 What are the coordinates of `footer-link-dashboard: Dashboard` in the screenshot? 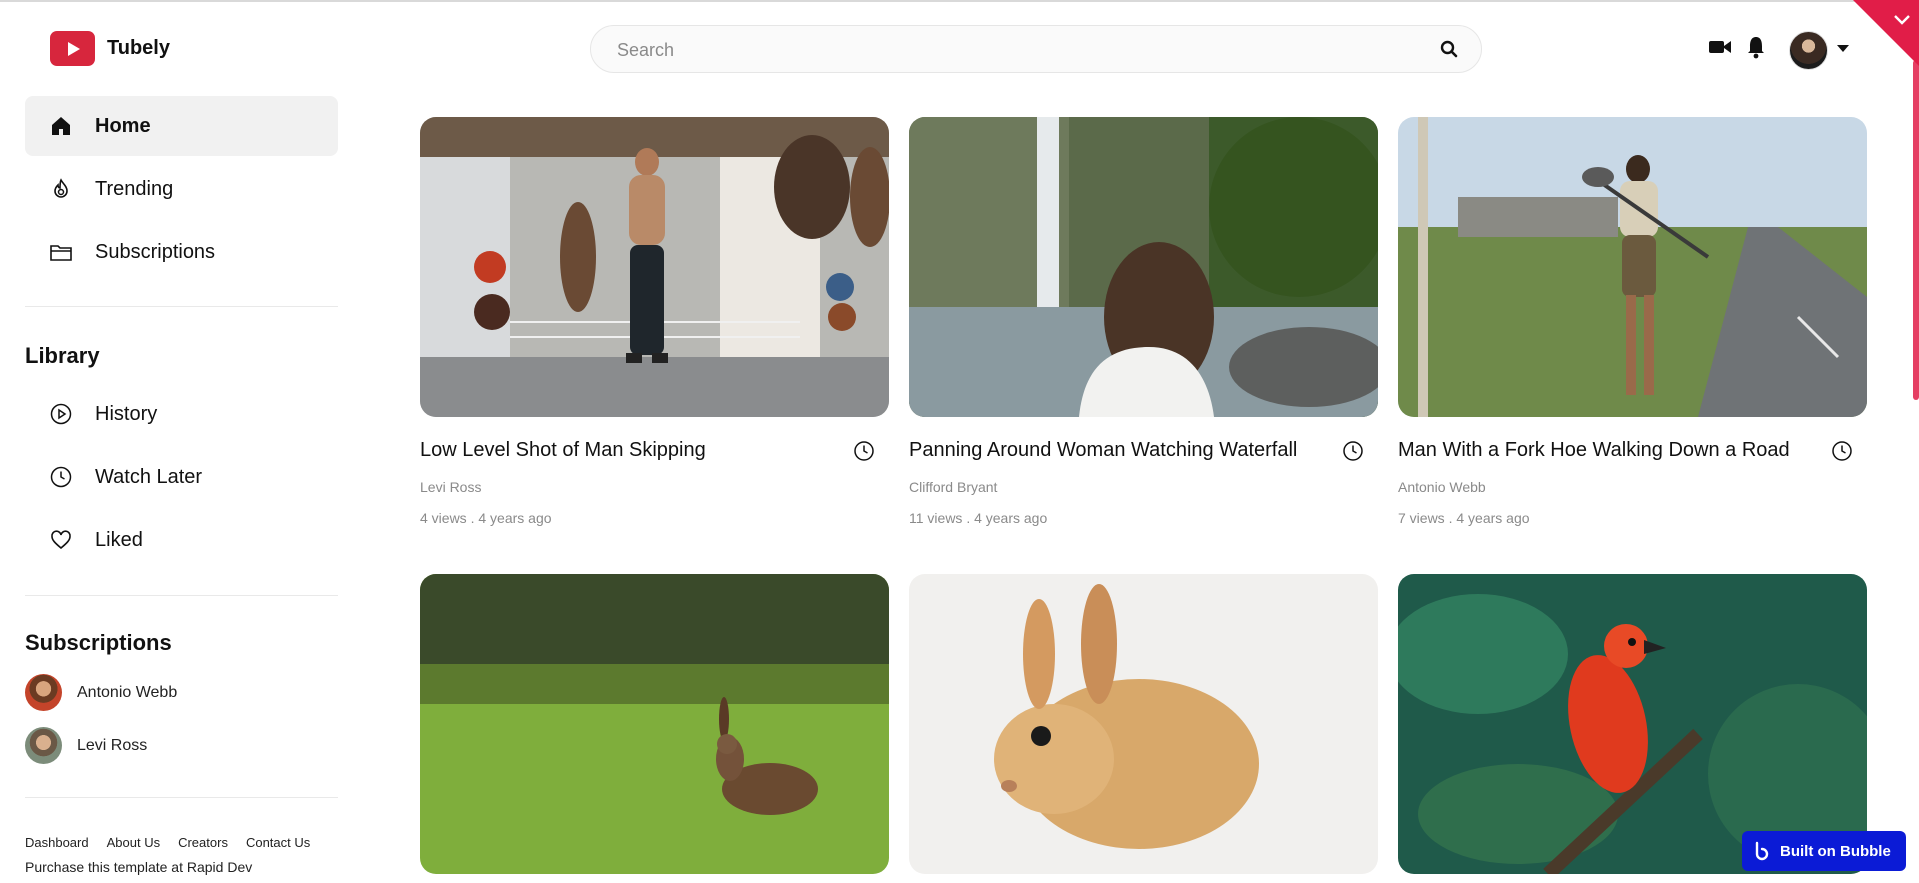 It's located at (57, 842).